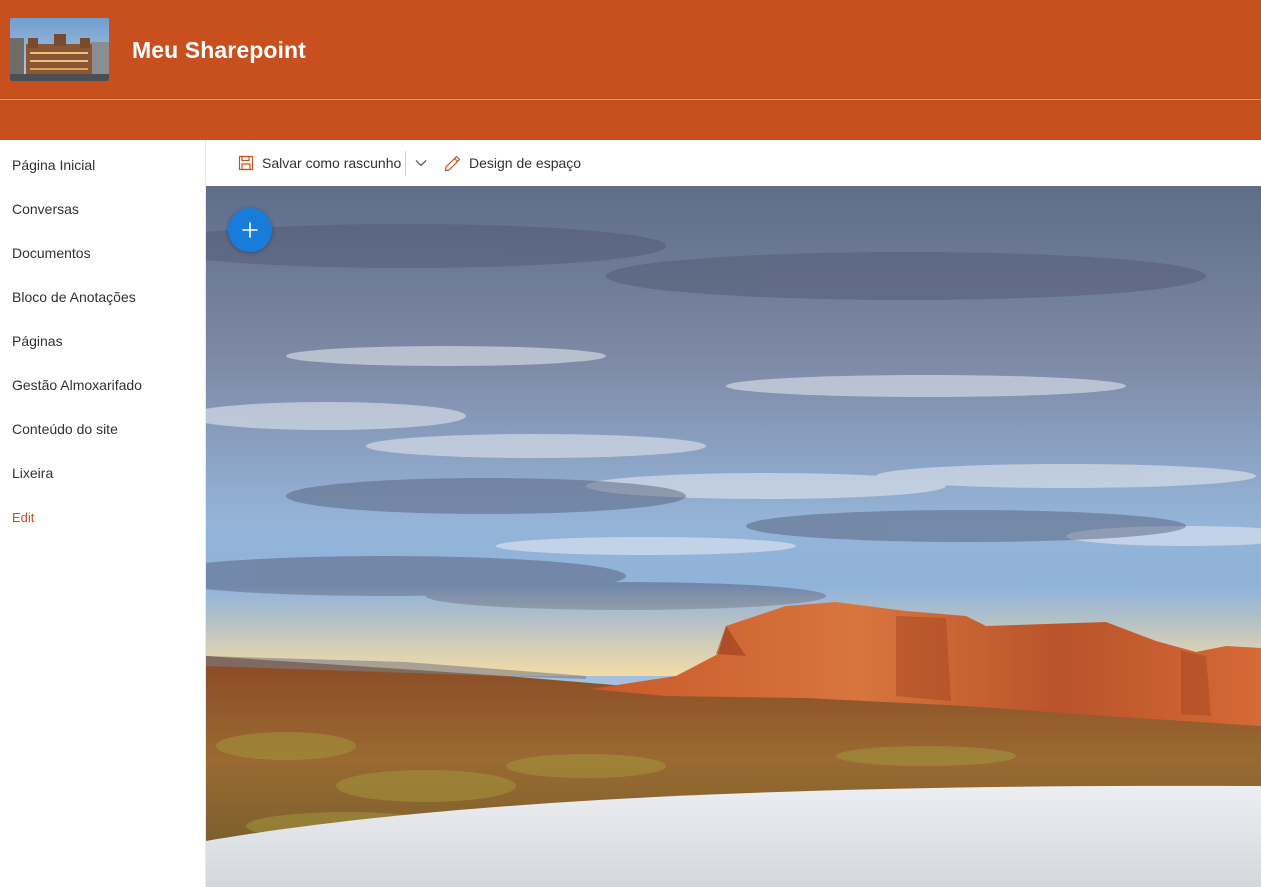 The height and width of the screenshot is (887, 1261). Describe the element at coordinates (65, 429) in the screenshot. I see `nav-item-conteudo-do-site: Conteúdo do site` at that location.